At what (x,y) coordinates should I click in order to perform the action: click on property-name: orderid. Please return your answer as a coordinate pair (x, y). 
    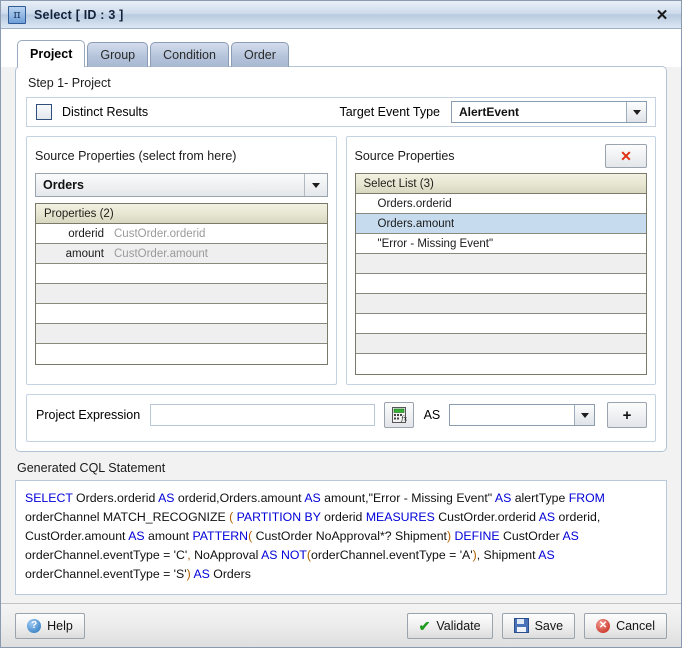
    Looking at the image, I should click on (86, 233).